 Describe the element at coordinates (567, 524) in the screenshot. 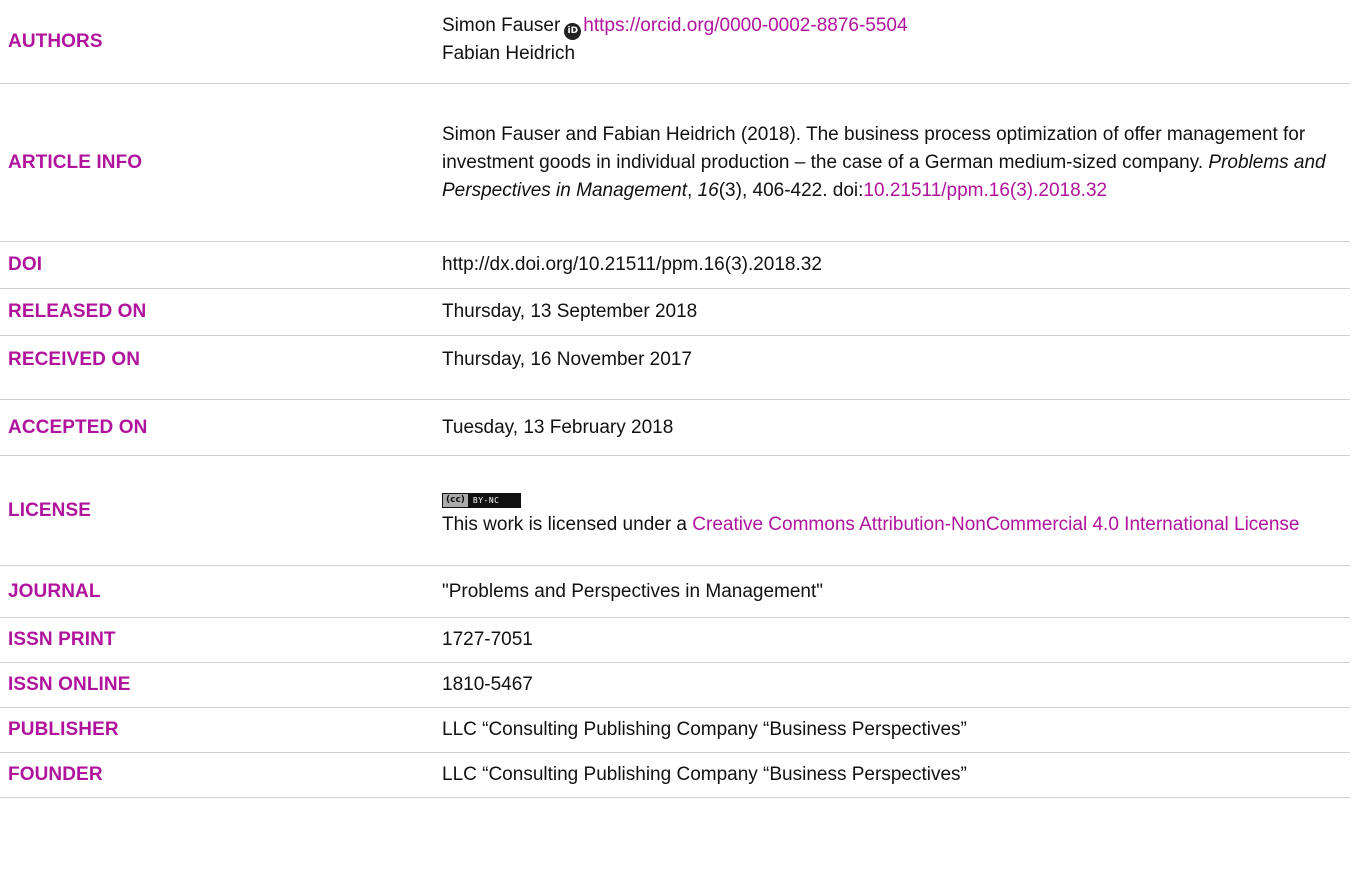

I see `license-prefix: This work is licensed under a` at that location.